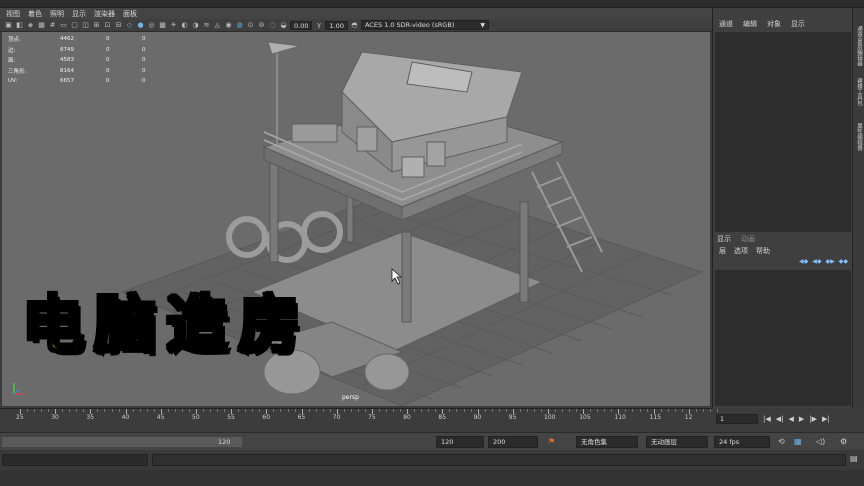 The height and width of the screenshot is (486, 864). What do you see at coordinates (231, 417) in the screenshot?
I see `timeline-tick-label: 55` at bounding box center [231, 417].